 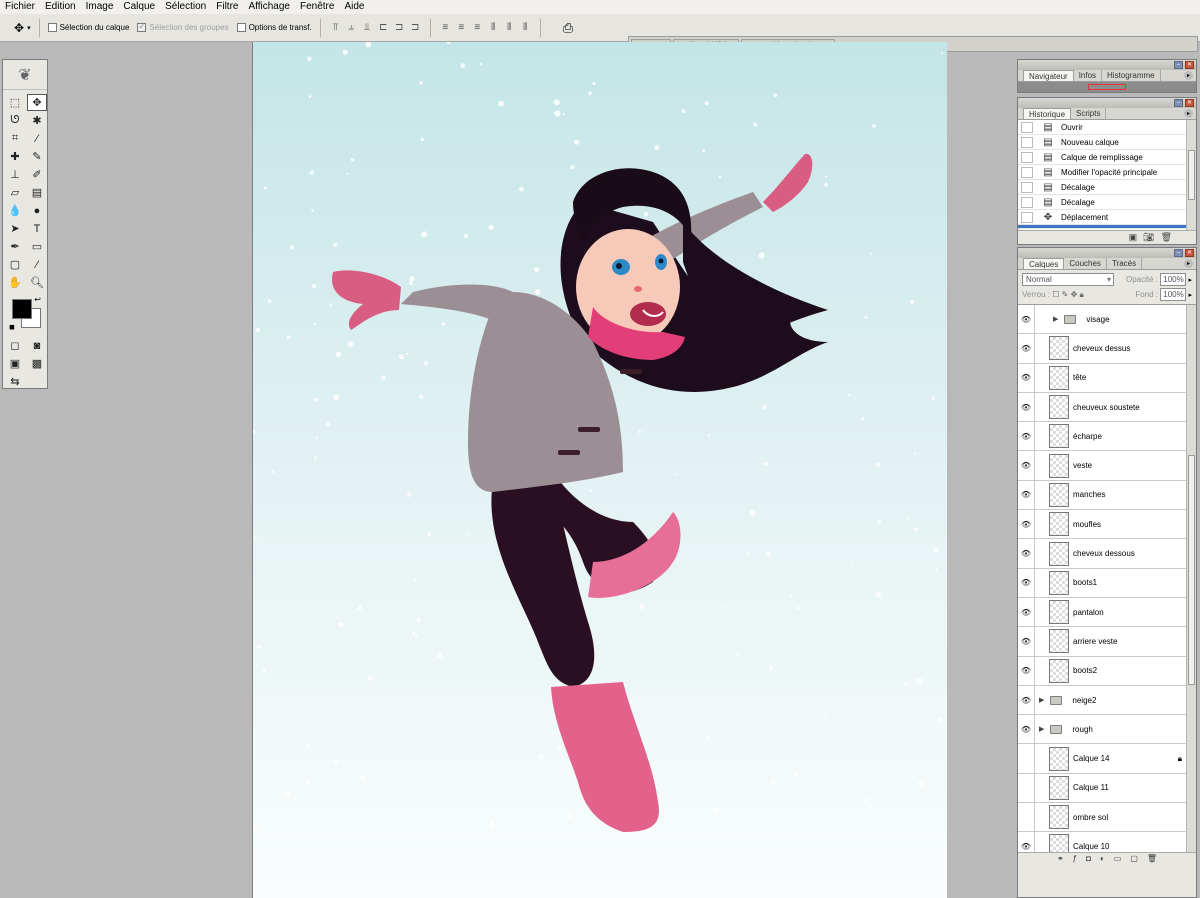 What do you see at coordinates (1107, 172) in the screenshot?
I see `history-item: ▤ Modifier l'opacité principale` at bounding box center [1107, 172].